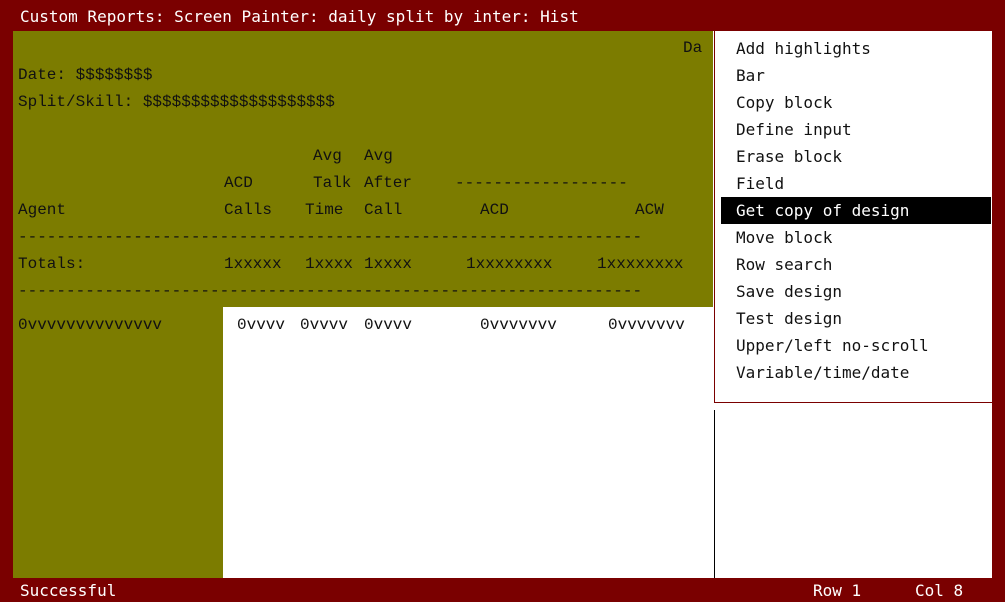 This screenshot has width=1005, height=602. Describe the element at coordinates (85, 75) in the screenshot. I see `date-line: Date: $$$$$$$$` at that location.